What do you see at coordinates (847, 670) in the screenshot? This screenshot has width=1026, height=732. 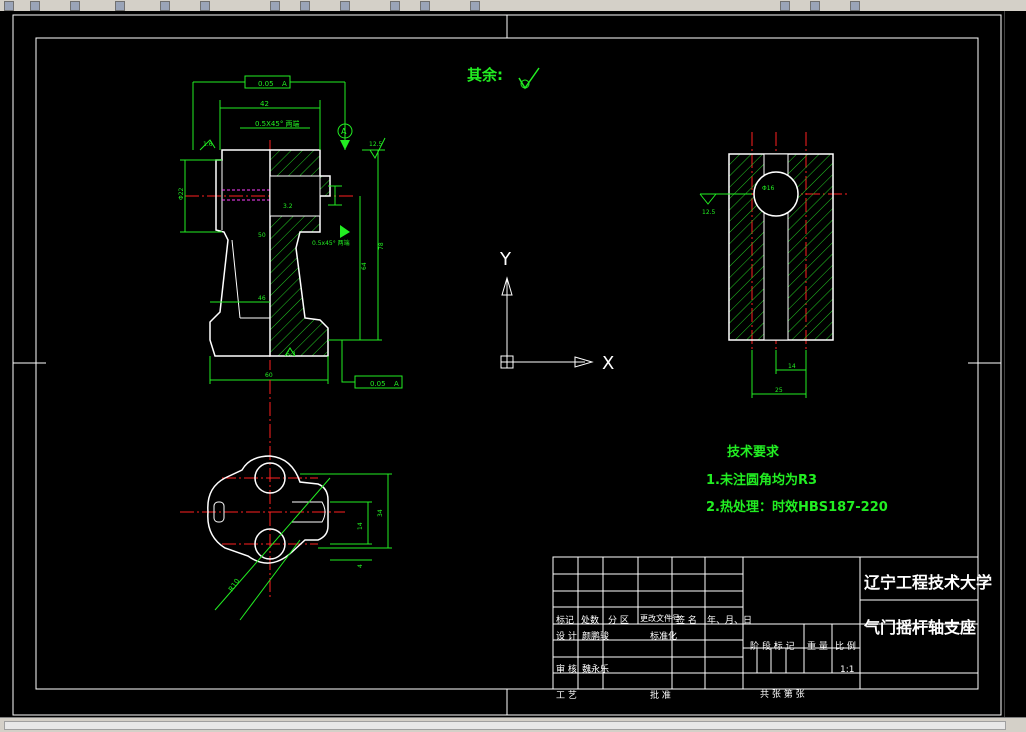 I see `scale-value: 1:1` at bounding box center [847, 670].